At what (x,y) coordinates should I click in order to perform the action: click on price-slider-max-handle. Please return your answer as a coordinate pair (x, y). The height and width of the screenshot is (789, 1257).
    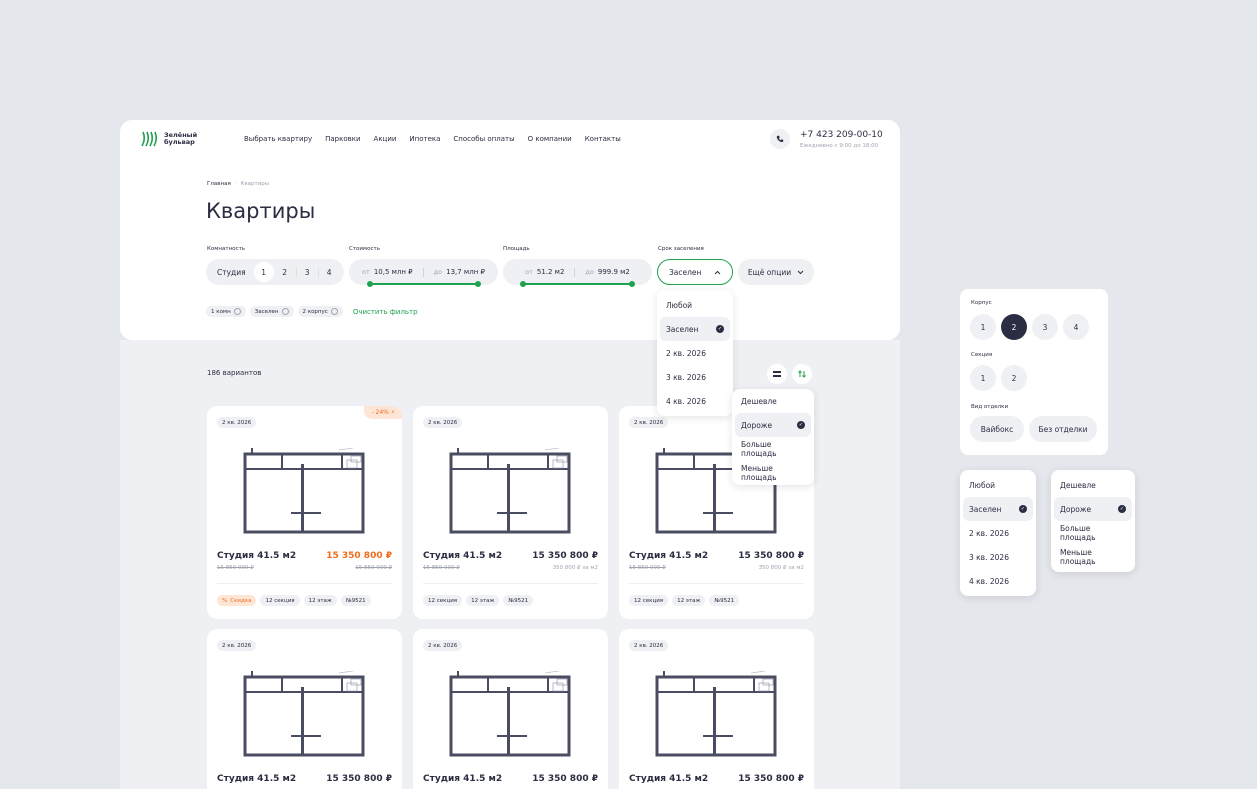
    Looking at the image, I should click on (478, 284).